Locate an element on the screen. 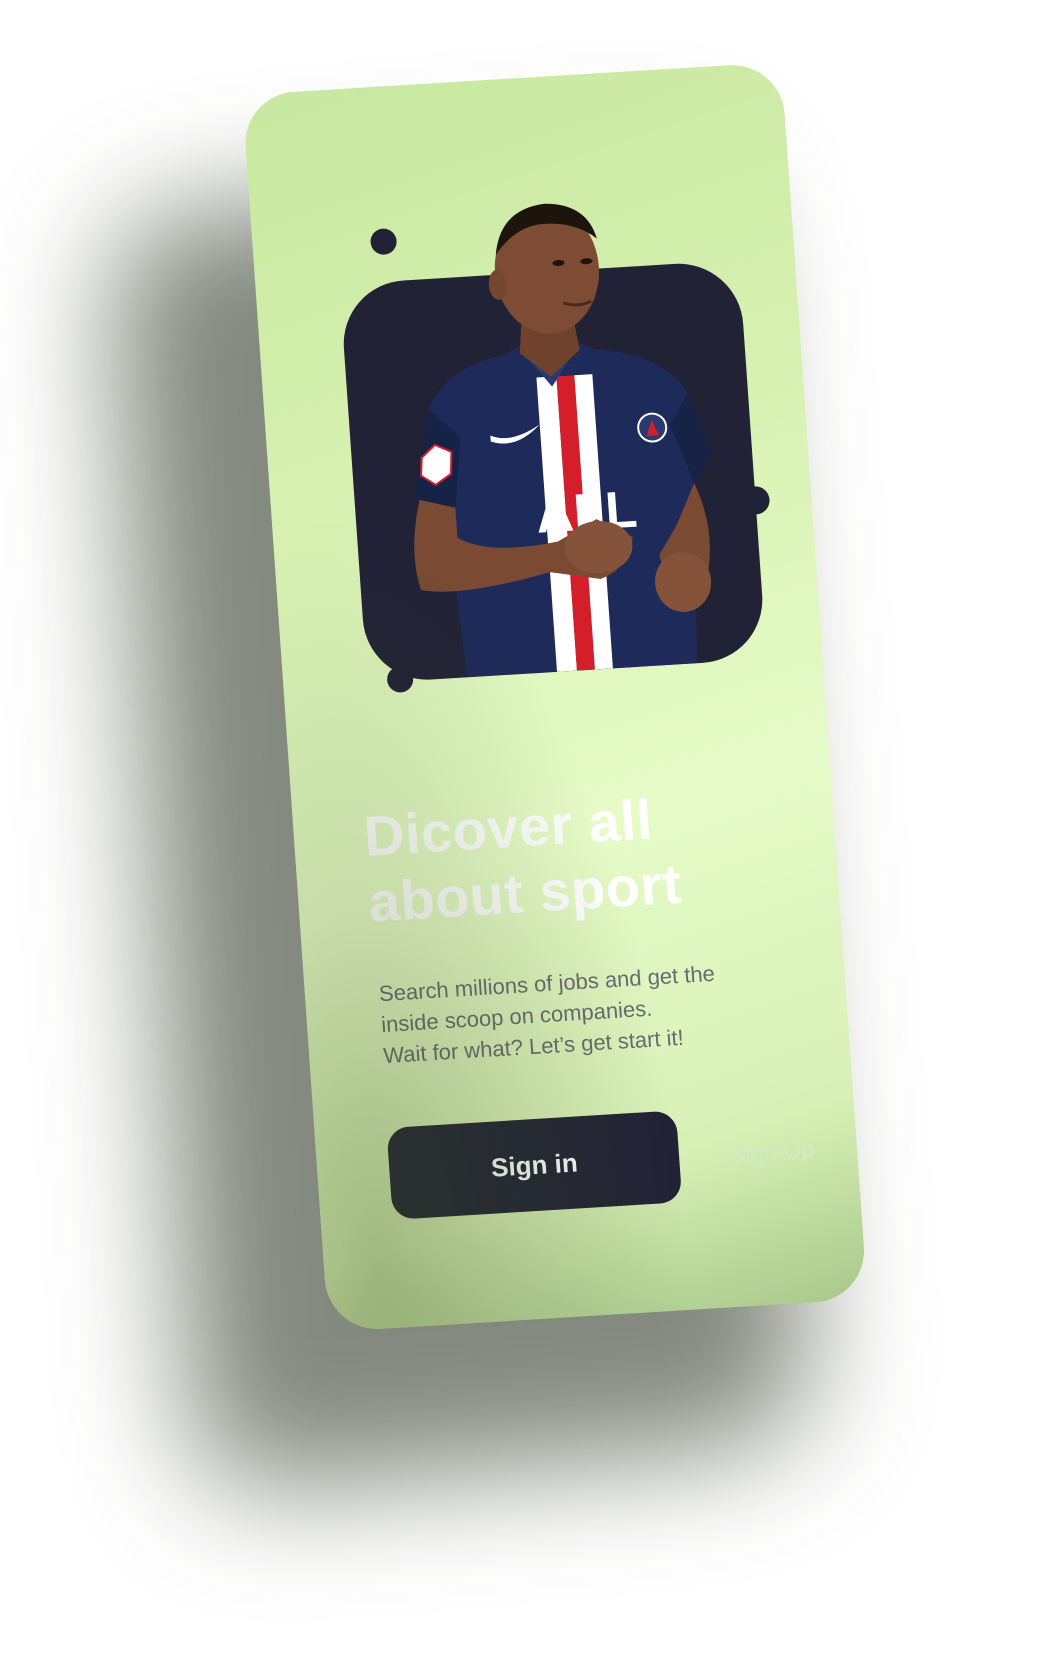 The image size is (1057, 1674). sign-up-link: Sign Up is located at coordinates (784, 1152).